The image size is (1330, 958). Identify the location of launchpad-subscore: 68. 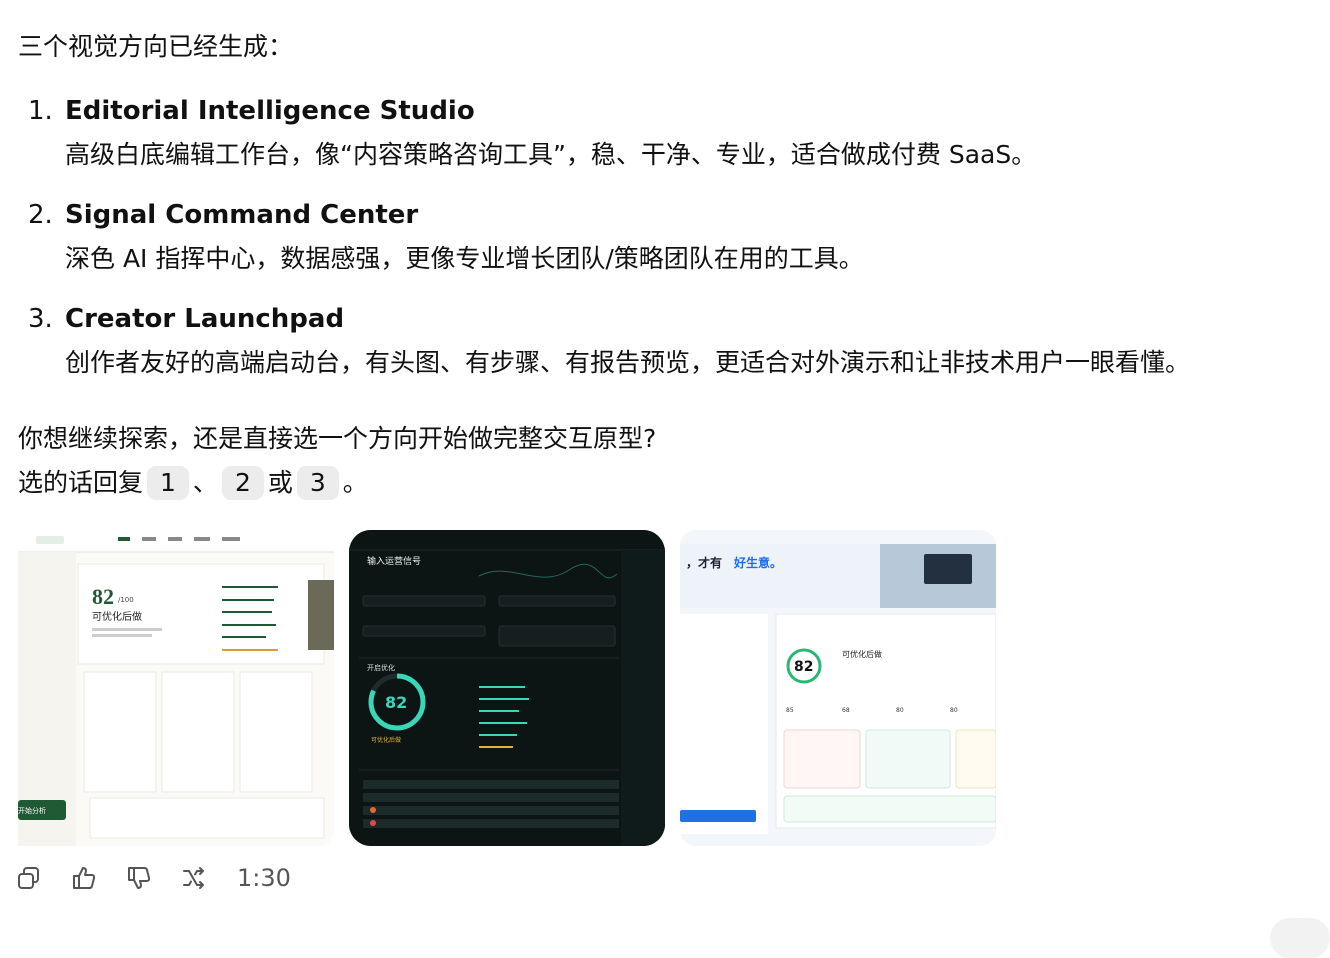
(846, 710).